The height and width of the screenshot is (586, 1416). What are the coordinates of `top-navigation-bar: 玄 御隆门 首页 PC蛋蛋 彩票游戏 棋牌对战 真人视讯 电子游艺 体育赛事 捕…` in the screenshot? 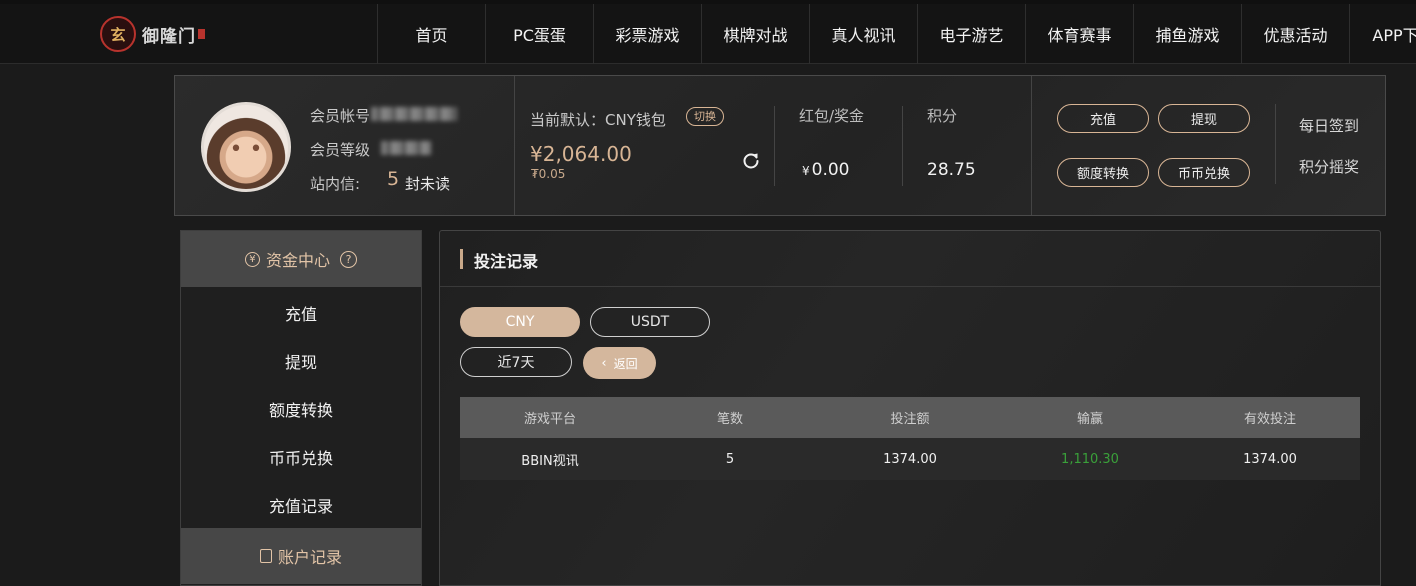 It's located at (708, 32).